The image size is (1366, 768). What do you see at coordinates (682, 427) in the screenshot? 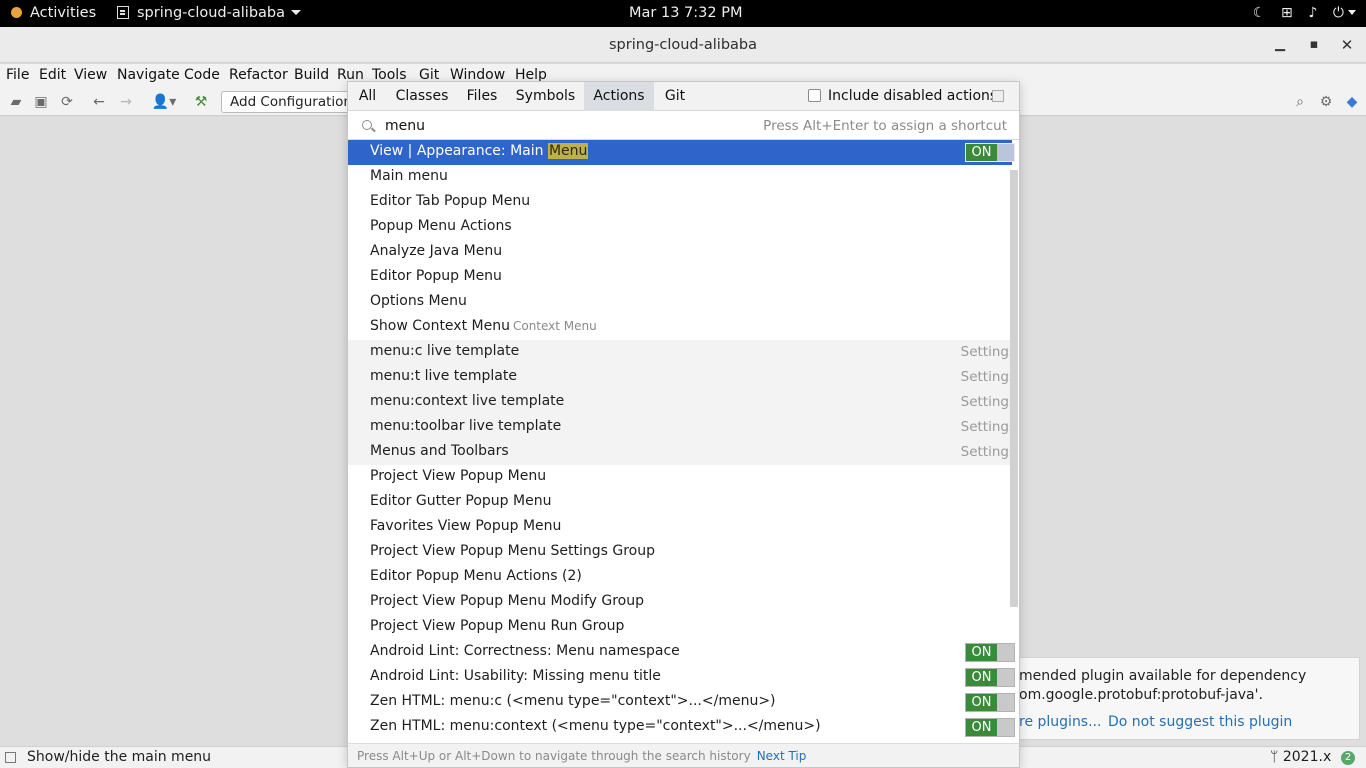
I see `result-row: menu:toolbar live template Settings` at bounding box center [682, 427].